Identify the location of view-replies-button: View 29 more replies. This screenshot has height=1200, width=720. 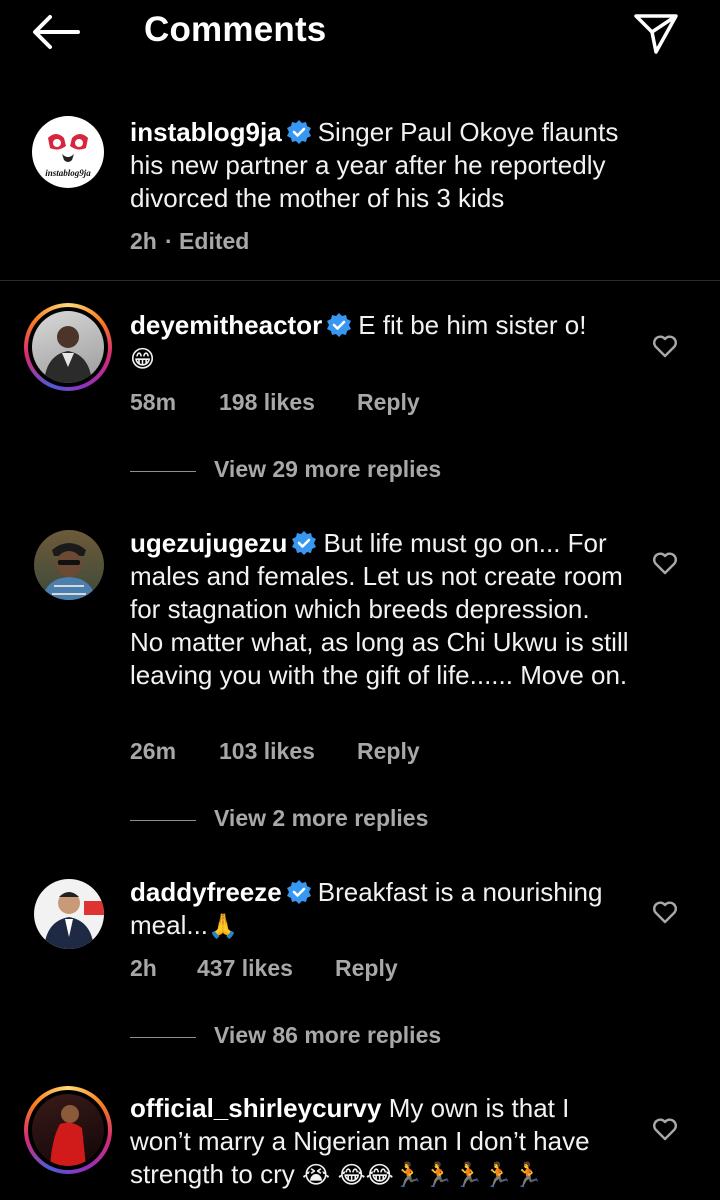
(330, 472).